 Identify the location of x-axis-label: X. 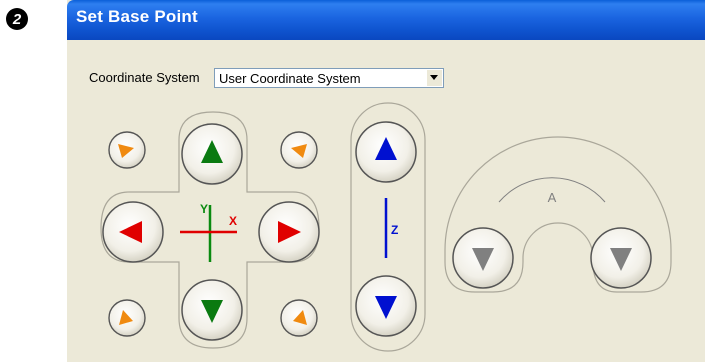
(233, 221).